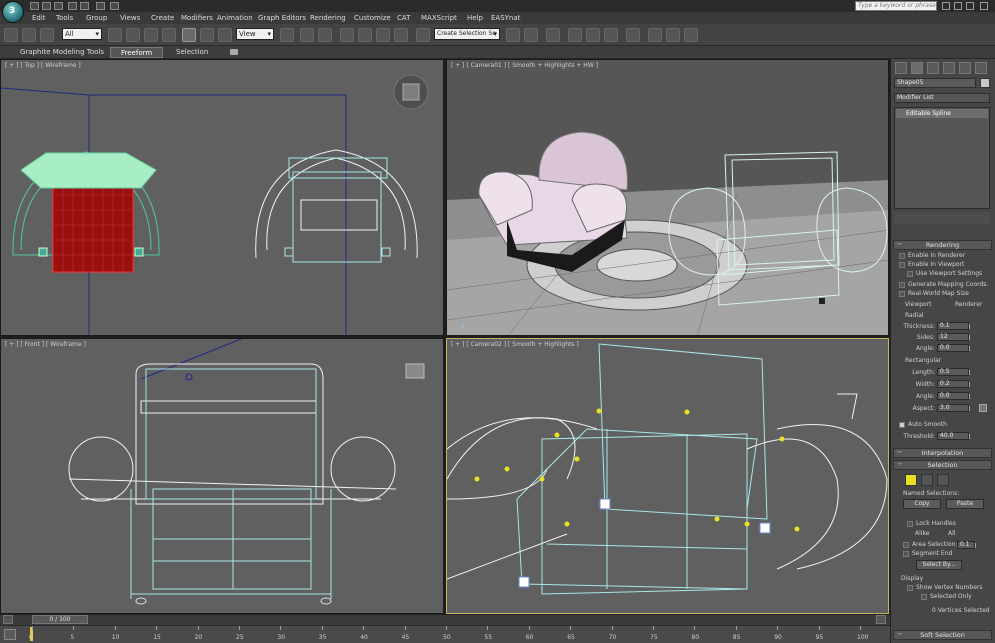 The width and height of the screenshot is (995, 643). Describe the element at coordinates (133, 35) in the screenshot. I see `select-by-name-icon` at that location.